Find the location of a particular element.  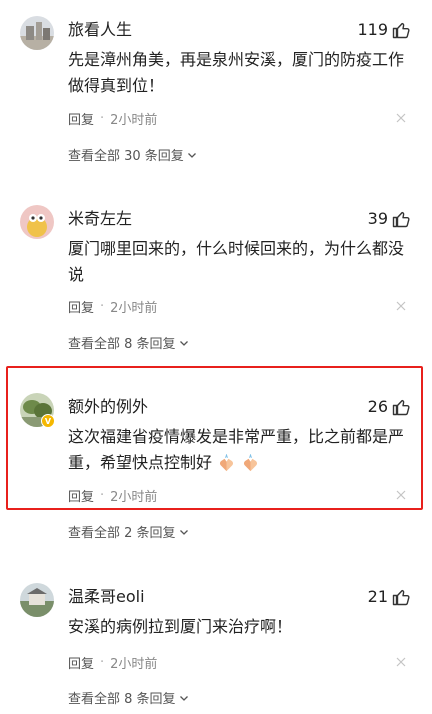

view-all-replies-label: 查看全部 2 条回复 is located at coordinates (122, 533).